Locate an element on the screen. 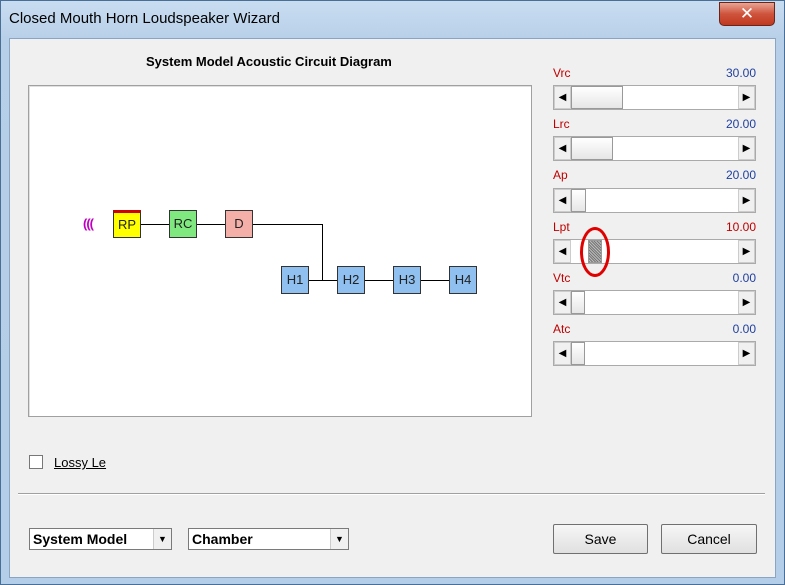  lossy-le-text: Lossy Le is located at coordinates (80, 462).